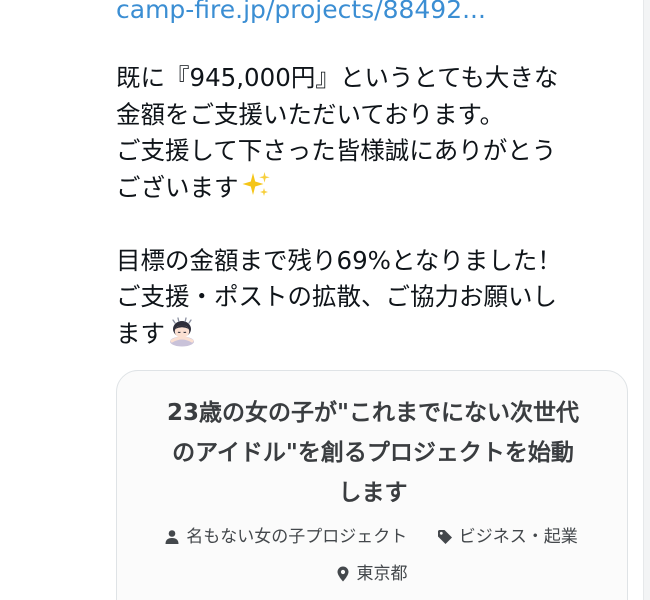 The width and height of the screenshot is (650, 600). What do you see at coordinates (339, 260) in the screenshot?
I see `tweet-line-6: 目標の金額まで残り69%となりました！` at bounding box center [339, 260].